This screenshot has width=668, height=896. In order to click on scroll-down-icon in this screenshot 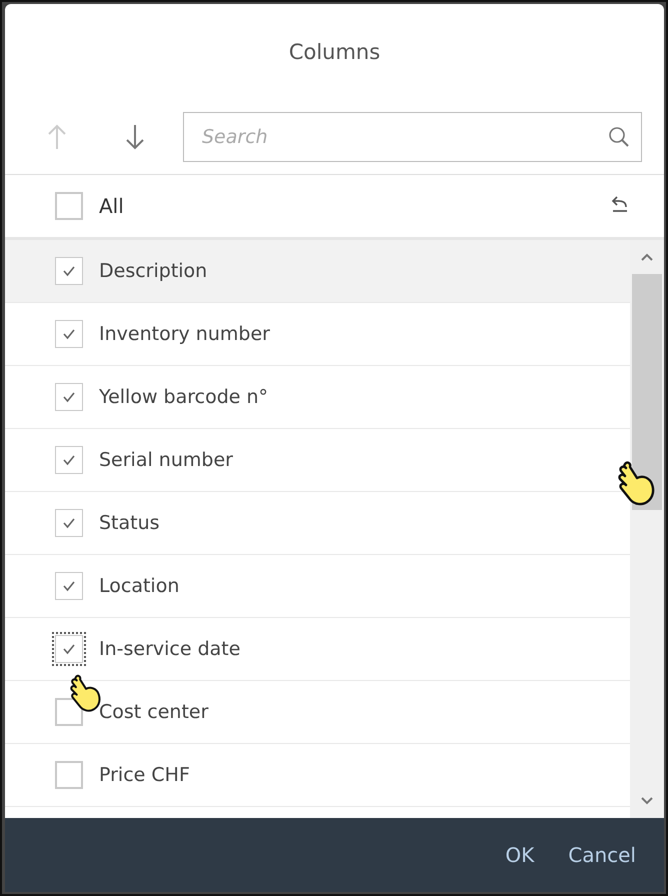, I will do `click(647, 801)`.